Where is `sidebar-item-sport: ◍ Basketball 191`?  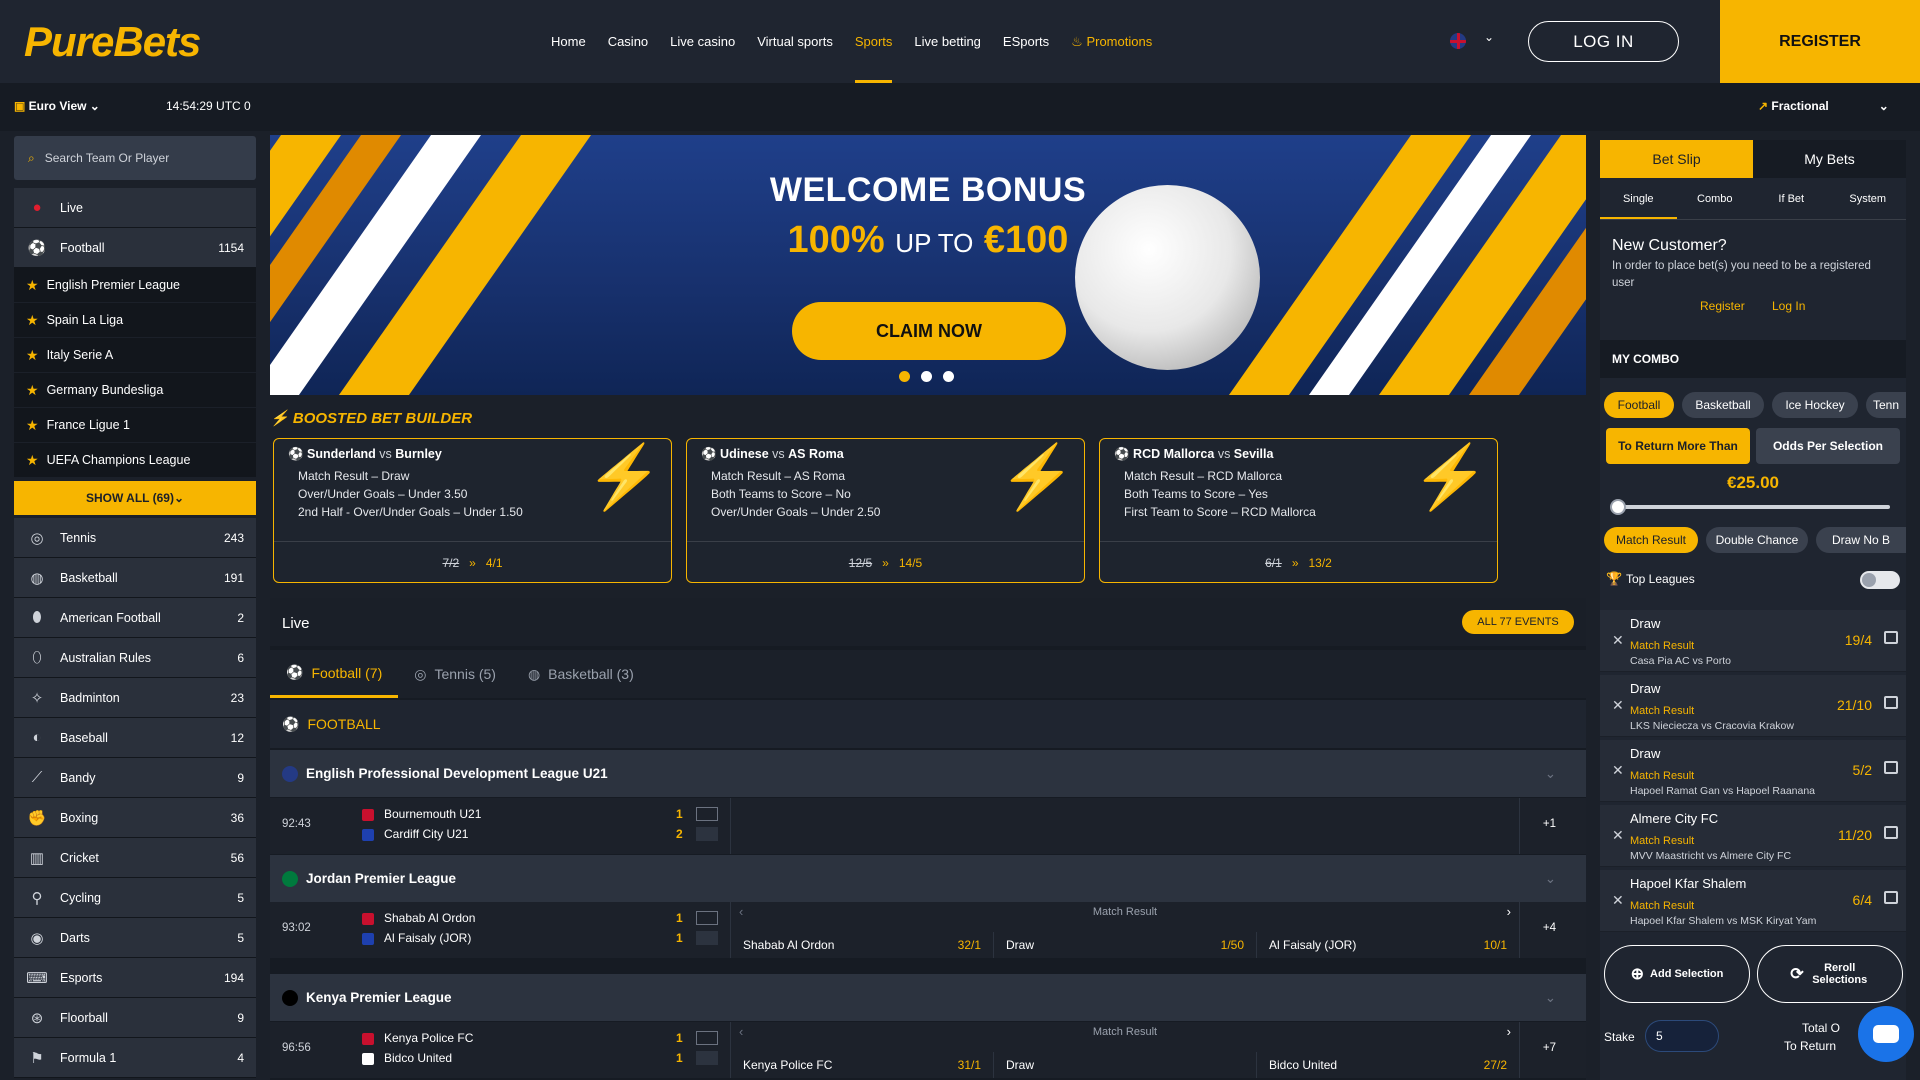 sidebar-item-sport: ◍ Basketball 191 is located at coordinates (135, 578).